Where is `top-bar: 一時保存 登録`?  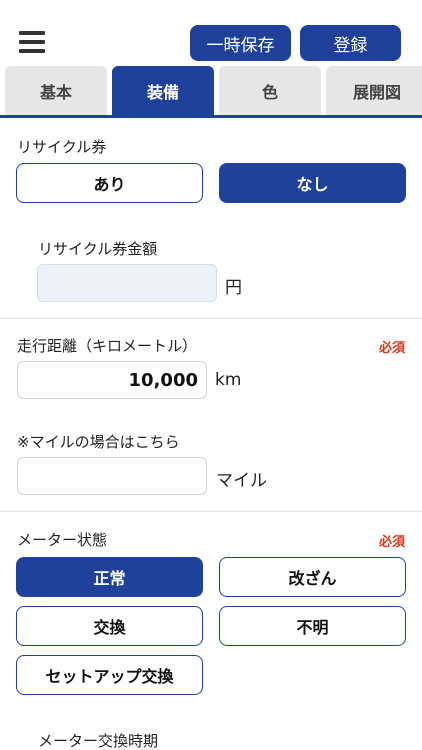
top-bar: 一時保存 登録 is located at coordinates (211, 33).